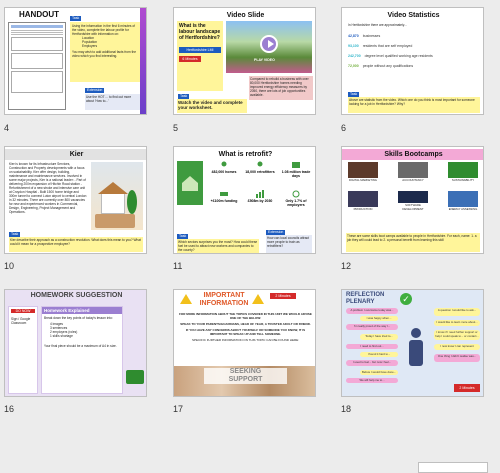 This screenshot has width=500, height=473. What do you see at coordinates (224, 172) in the screenshot?
I see `stat-value: 482,000 homes` at bounding box center [224, 172].